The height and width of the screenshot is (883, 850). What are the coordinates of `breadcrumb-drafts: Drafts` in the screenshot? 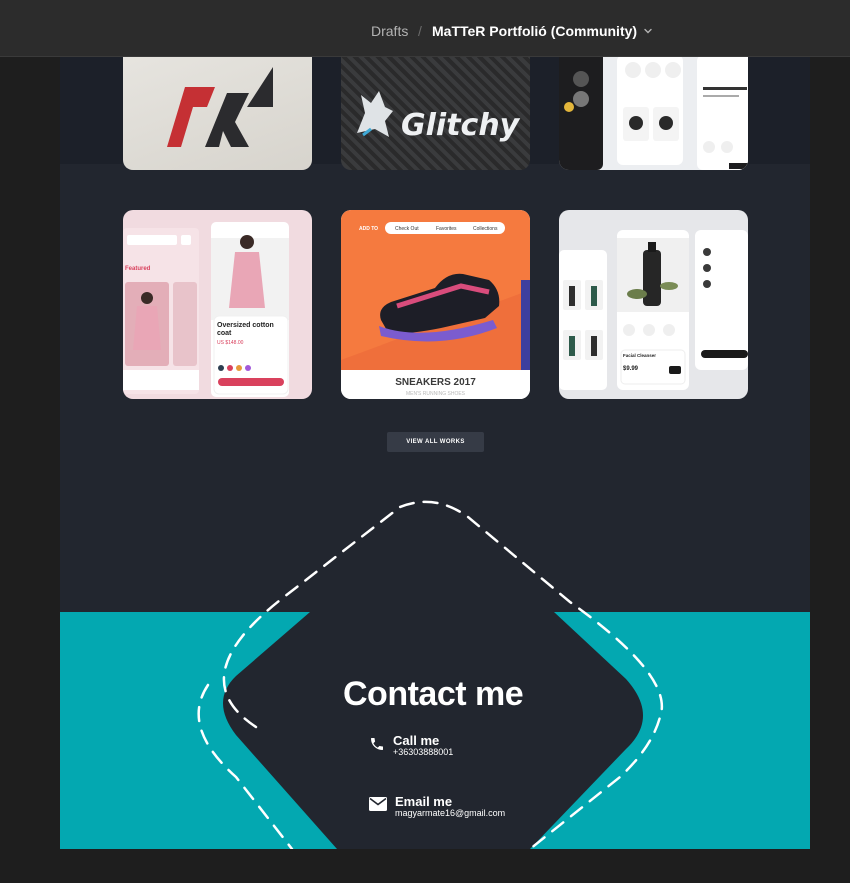 It's located at (389, 31).